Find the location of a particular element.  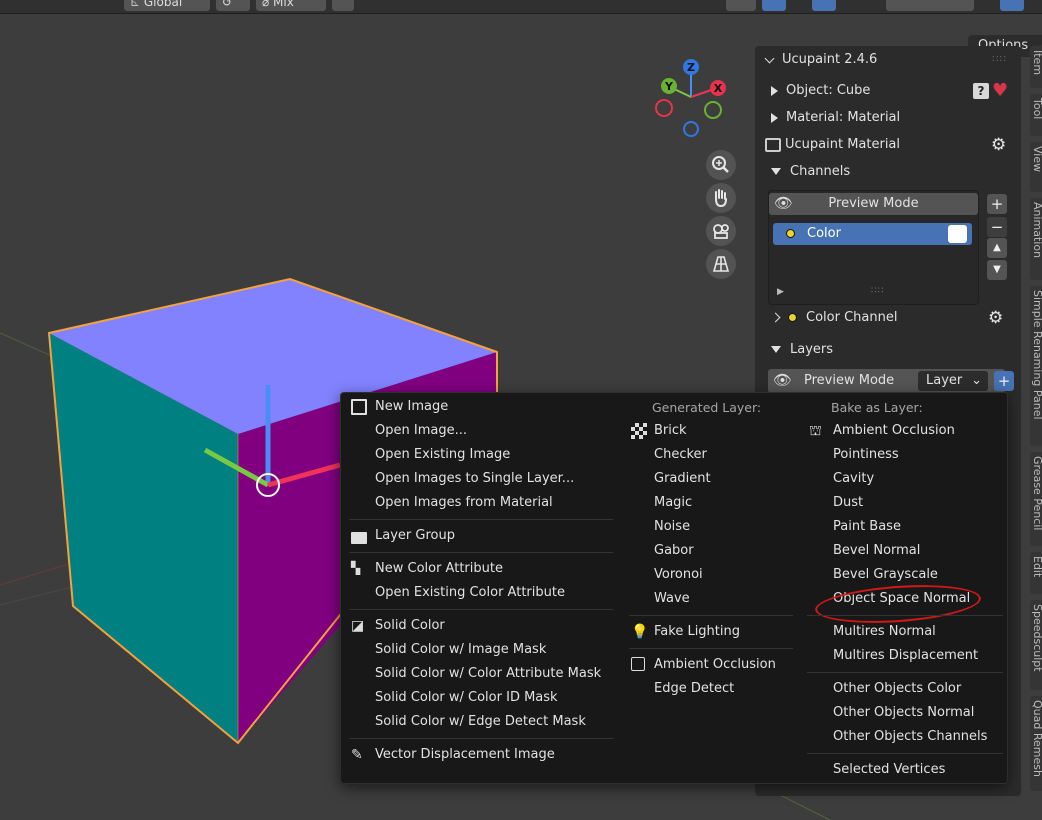

channel-item-color: Color is located at coordinates (872, 234).